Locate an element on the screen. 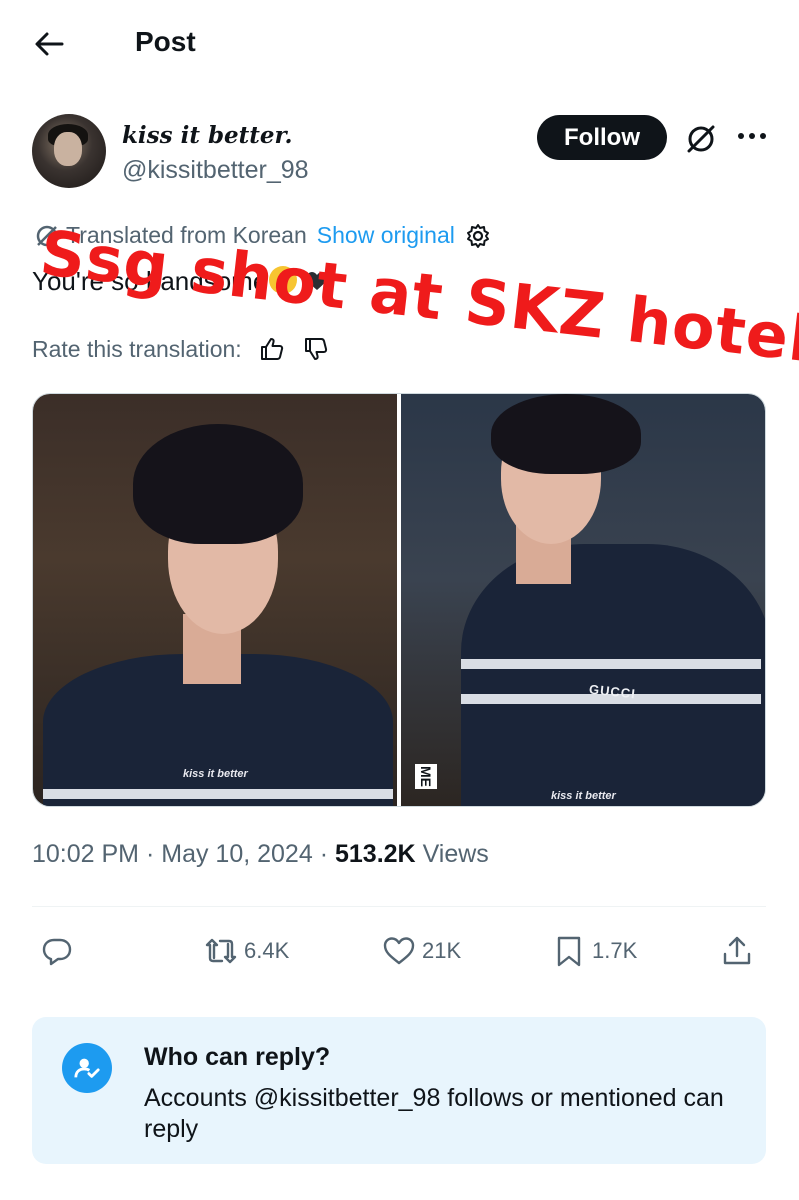 The image size is (799, 1200). rate-translation: Rate this translation: is located at coordinates (181, 349).